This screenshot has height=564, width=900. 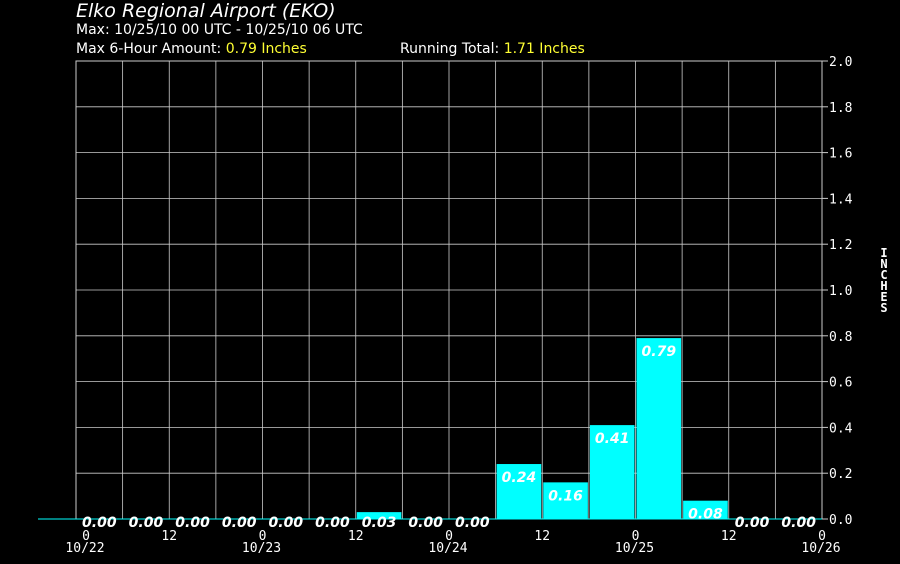 What do you see at coordinates (840, 474) in the screenshot?
I see `y-tick-label: 0.2` at bounding box center [840, 474].